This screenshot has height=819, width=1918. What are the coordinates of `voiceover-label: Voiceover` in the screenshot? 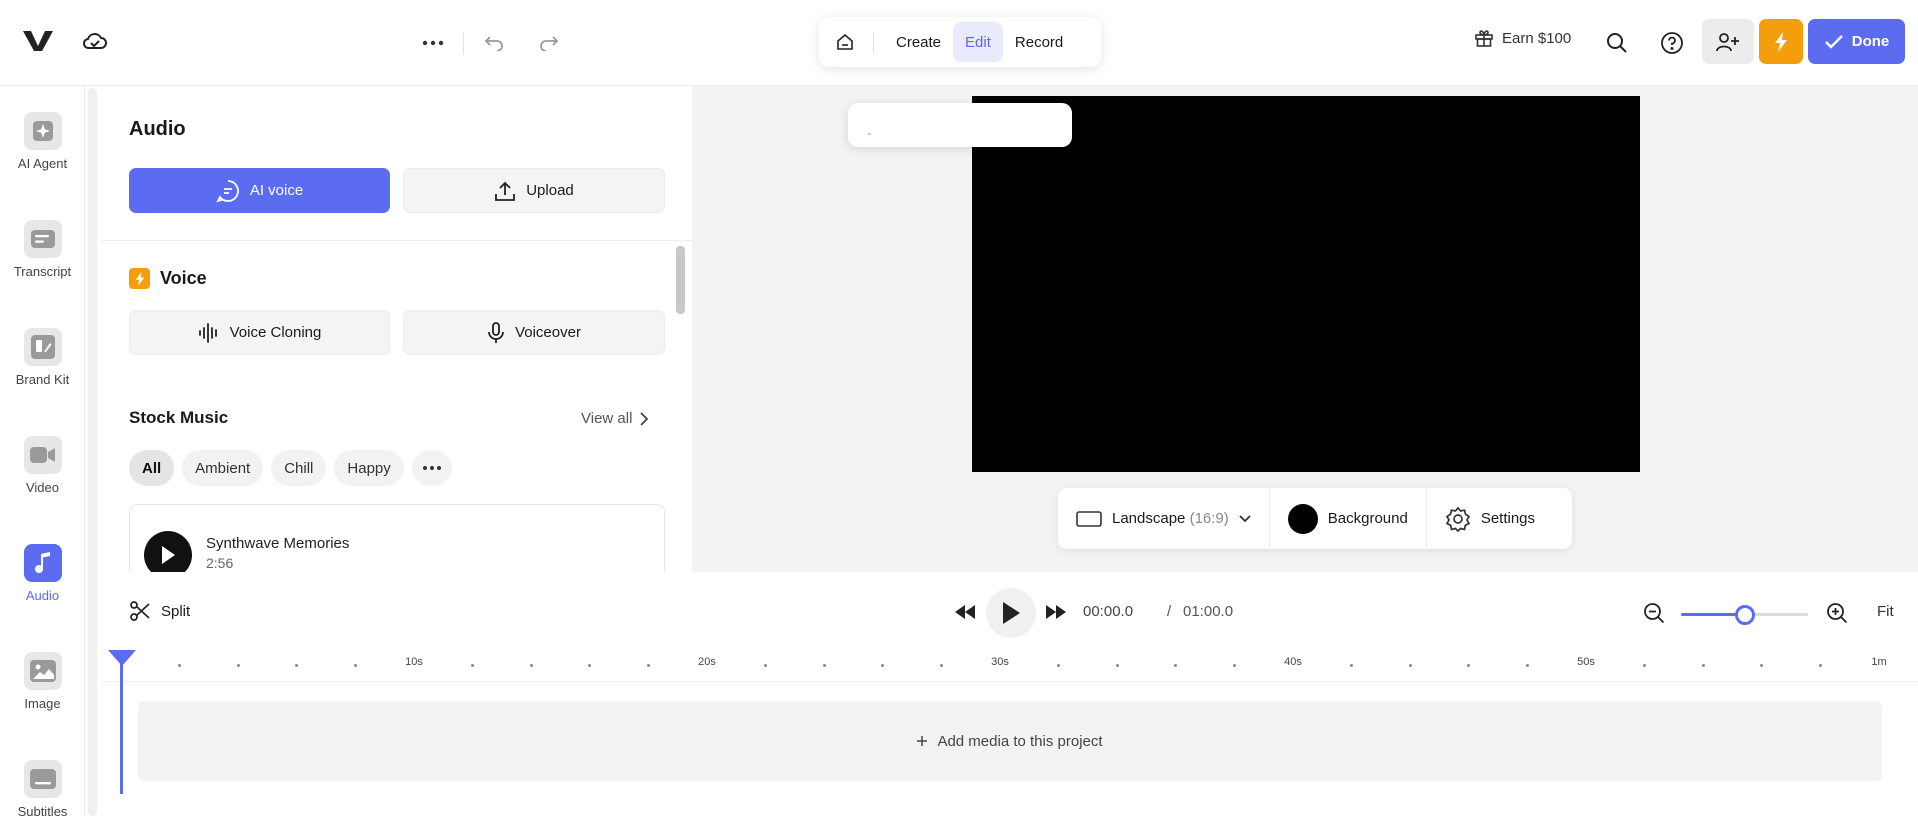 It's located at (548, 332).